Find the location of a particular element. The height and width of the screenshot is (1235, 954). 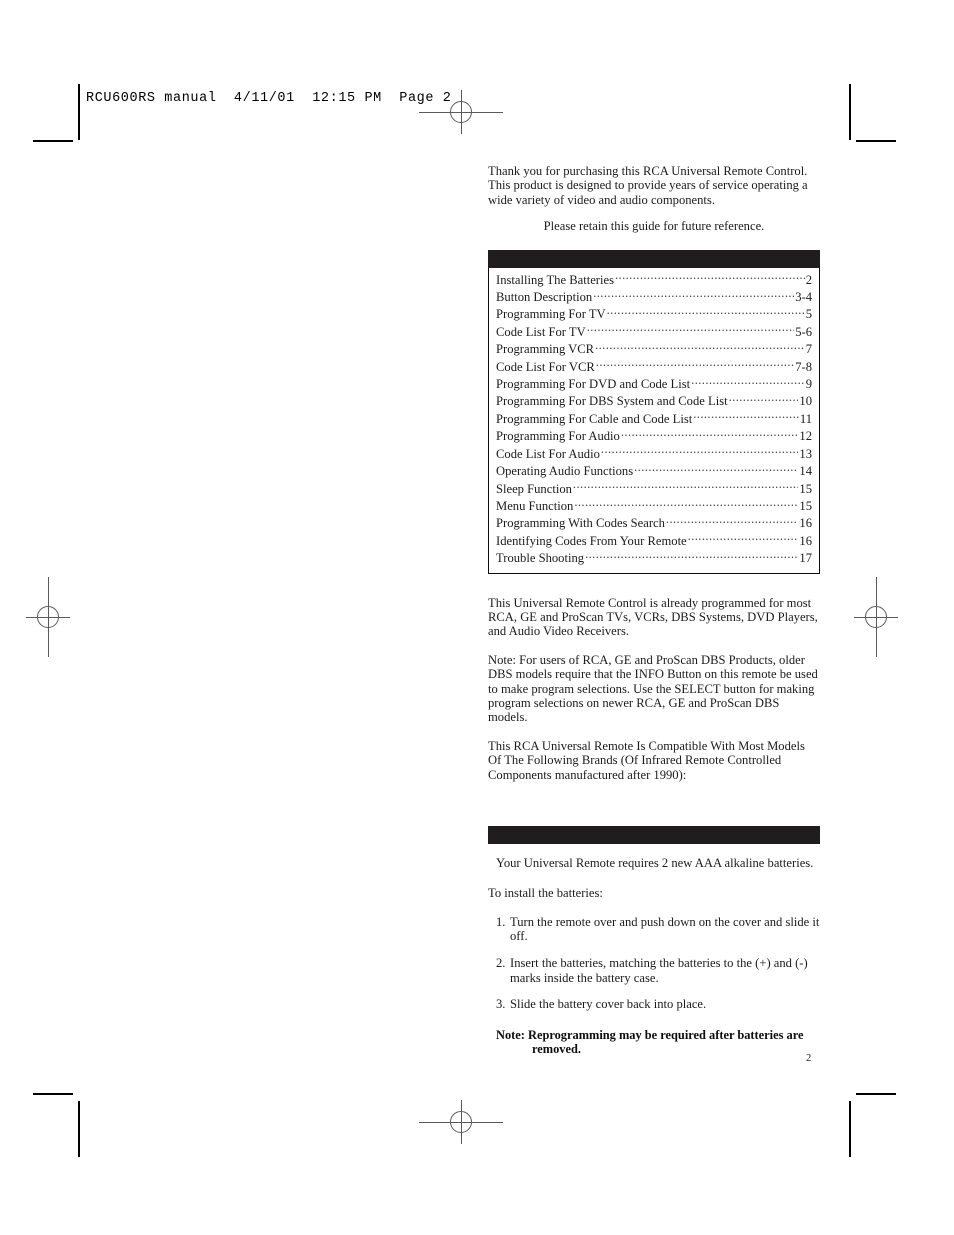

toc-entry-page: 10 is located at coordinates (805, 401).